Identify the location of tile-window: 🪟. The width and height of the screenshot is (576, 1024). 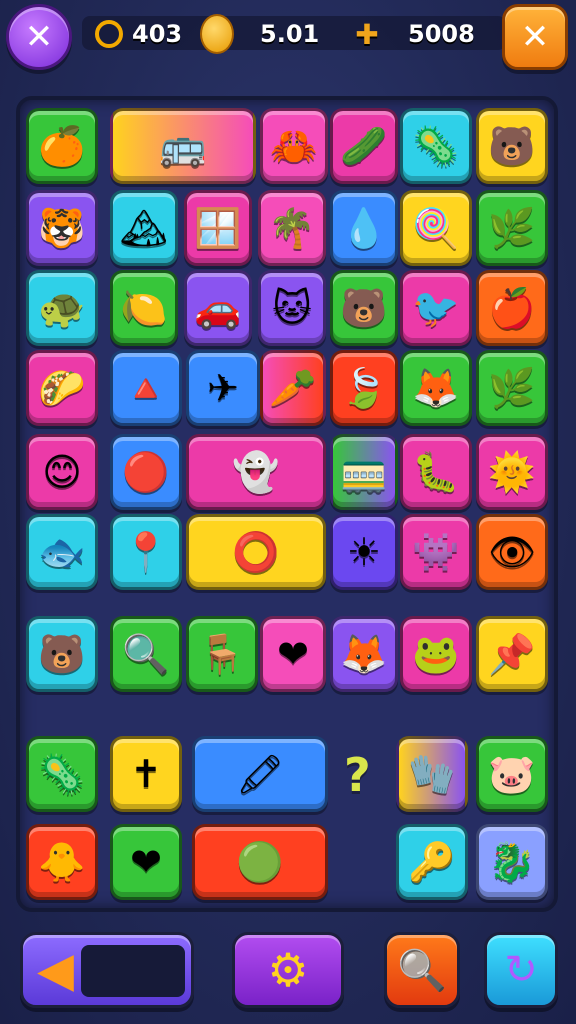
(218, 228).